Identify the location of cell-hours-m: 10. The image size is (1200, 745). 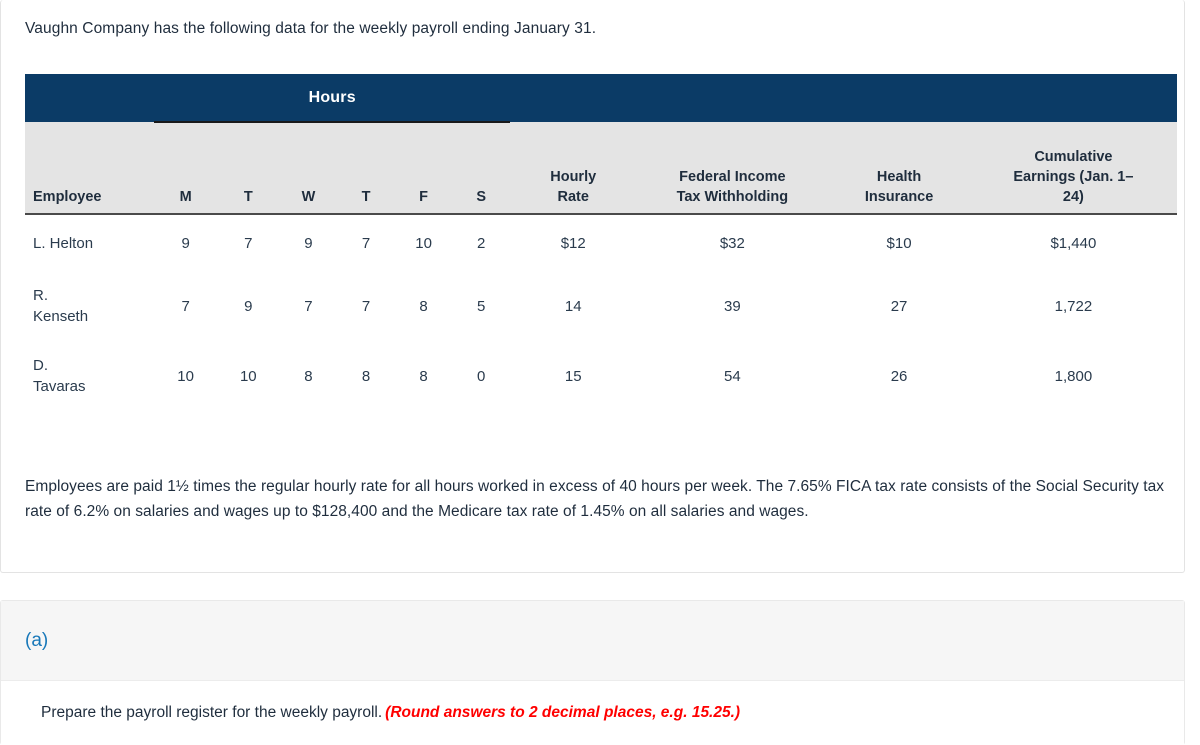
(185, 376).